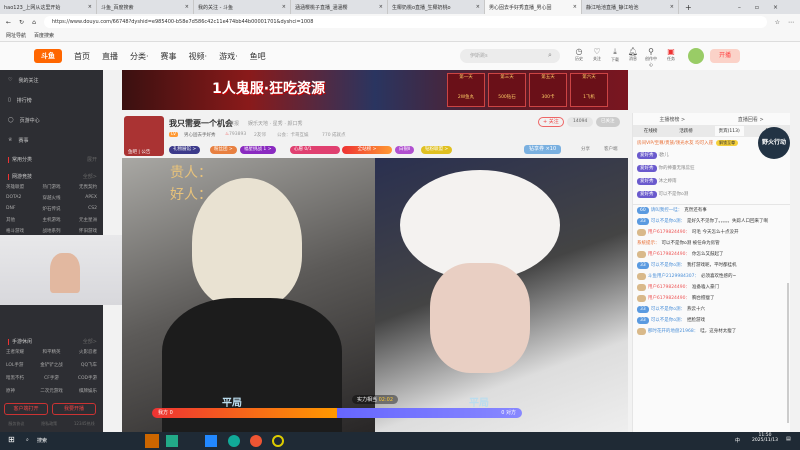 The image size is (800, 450). What do you see at coordinates (258, 56) in the screenshot?
I see `nav-yuba: 鱼吧` at bounding box center [258, 56].